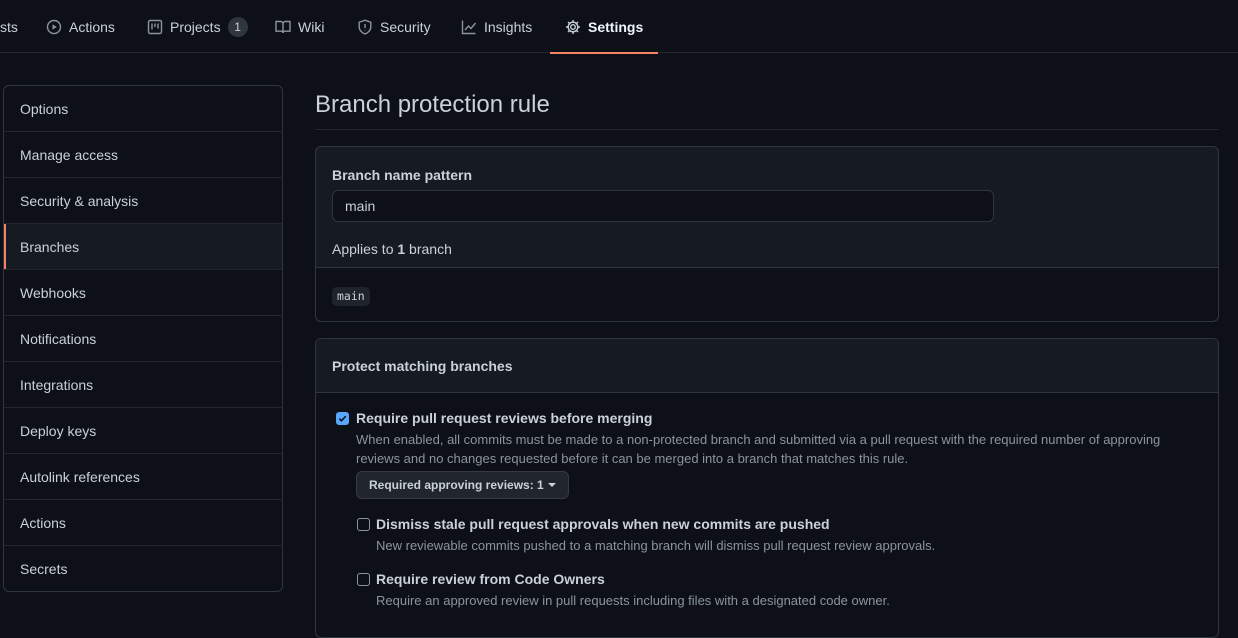 This screenshot has width=1238, height=638. What do you see at coordinates (402, 175) in the screenshot?
I see `branch-pattern-label: Branch name pattern` at bounding box center [402, 175].